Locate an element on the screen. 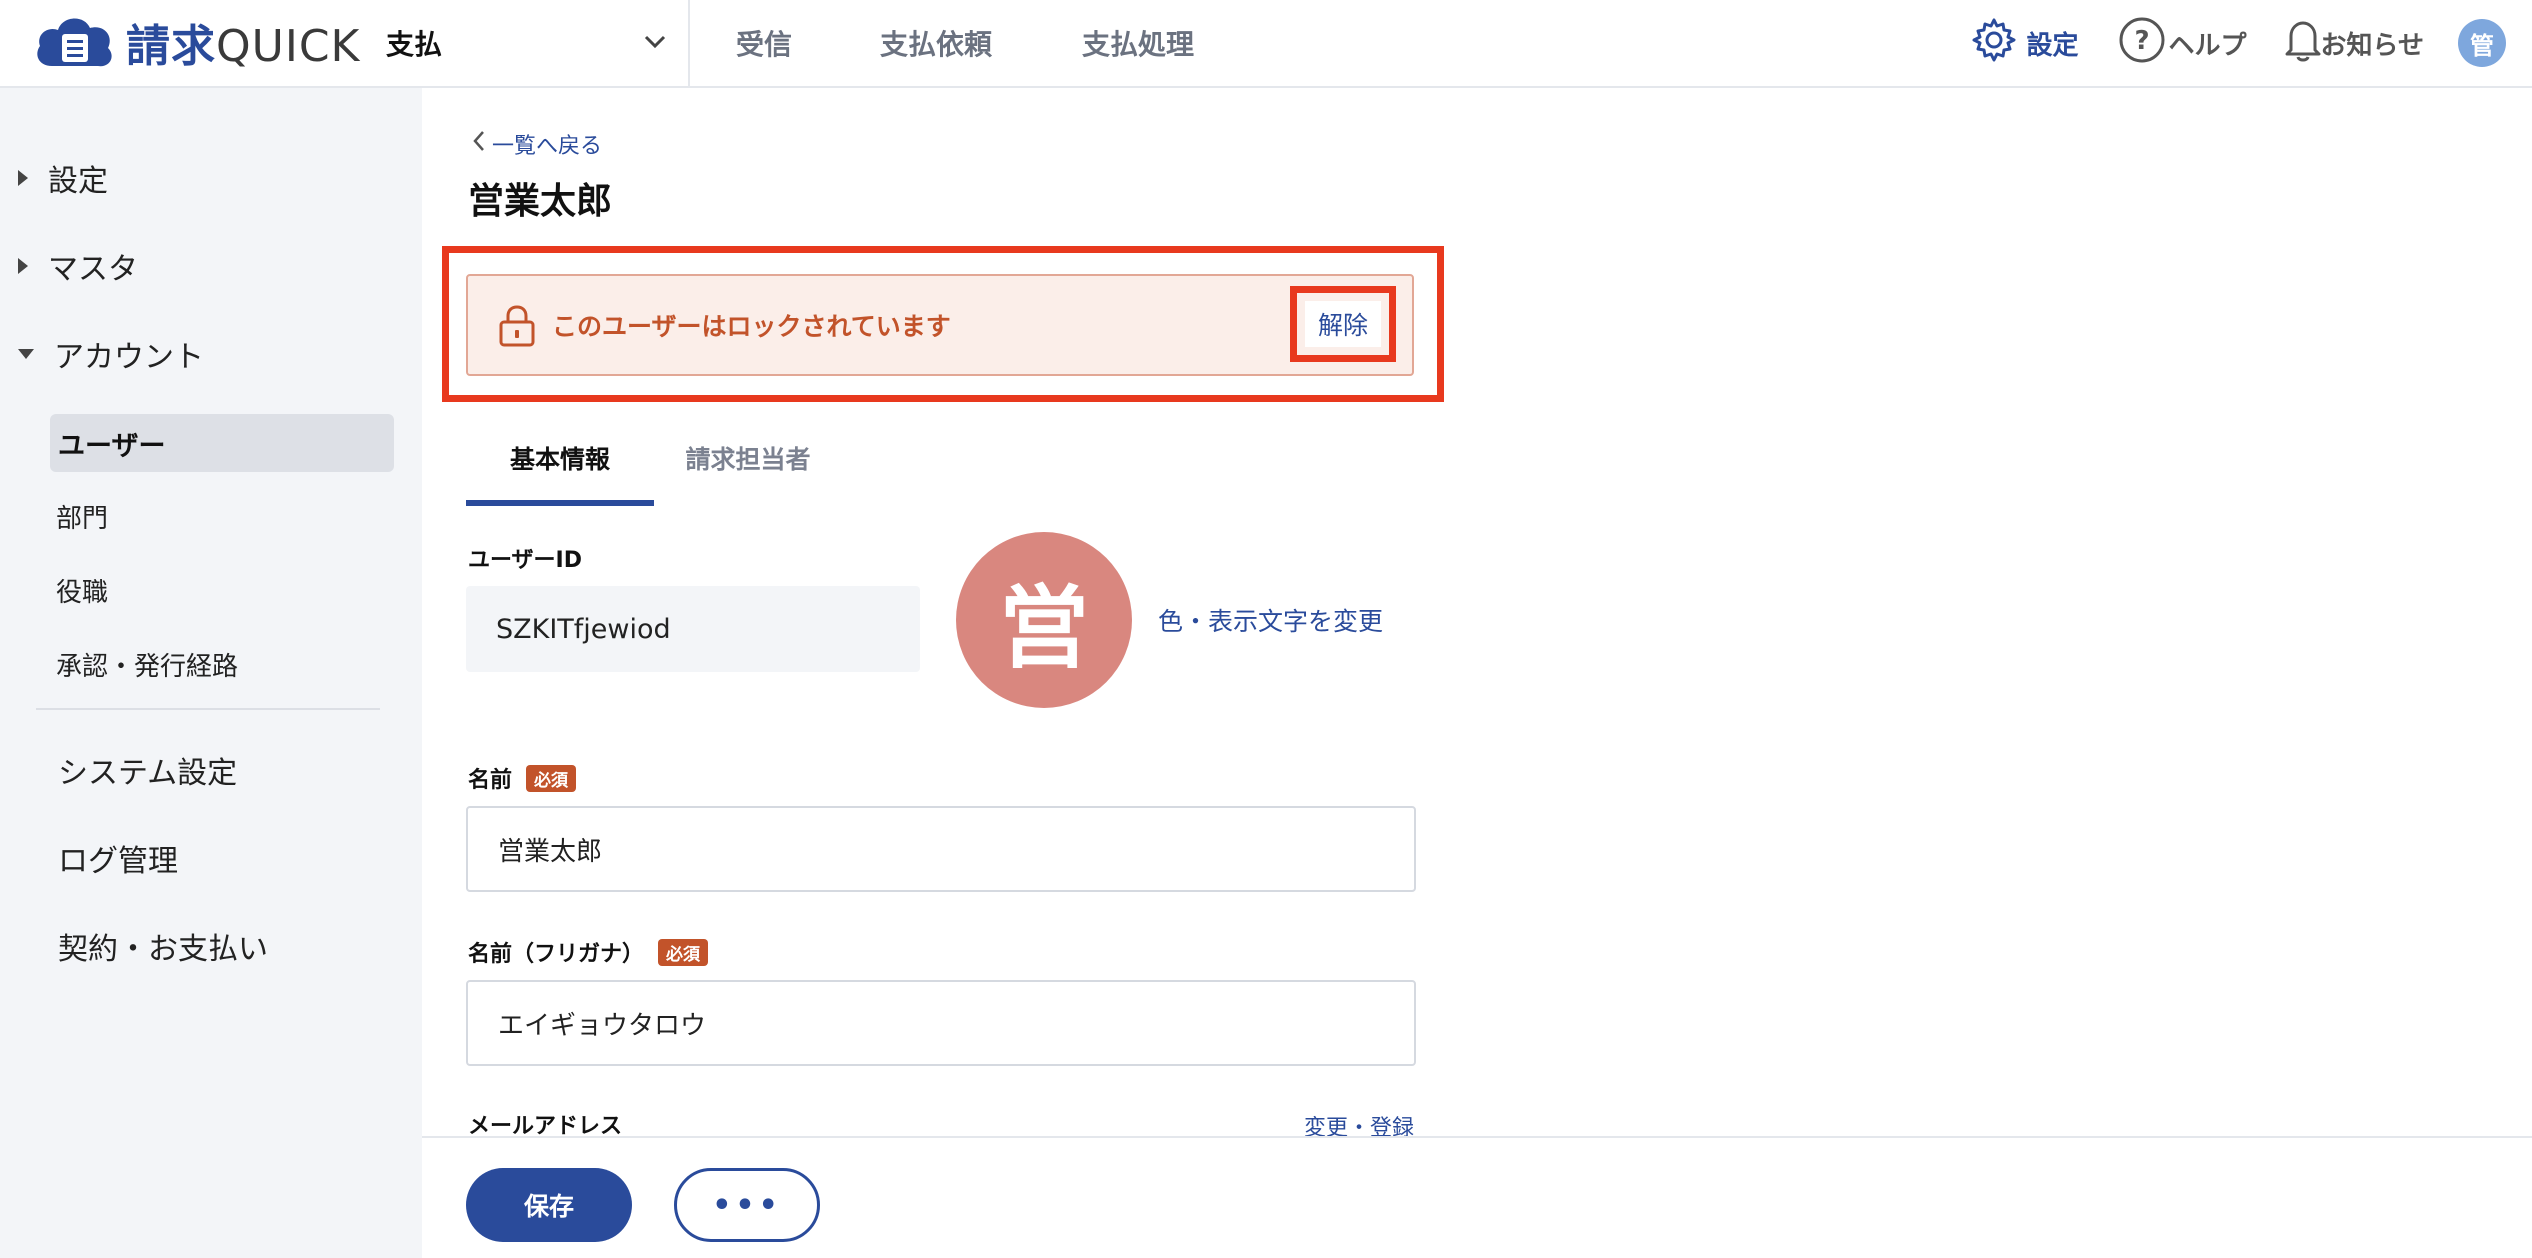 Image resolution: width=2532 pixels, height=1258 pixels. gear-icon is located at coordinates (1994, 43).